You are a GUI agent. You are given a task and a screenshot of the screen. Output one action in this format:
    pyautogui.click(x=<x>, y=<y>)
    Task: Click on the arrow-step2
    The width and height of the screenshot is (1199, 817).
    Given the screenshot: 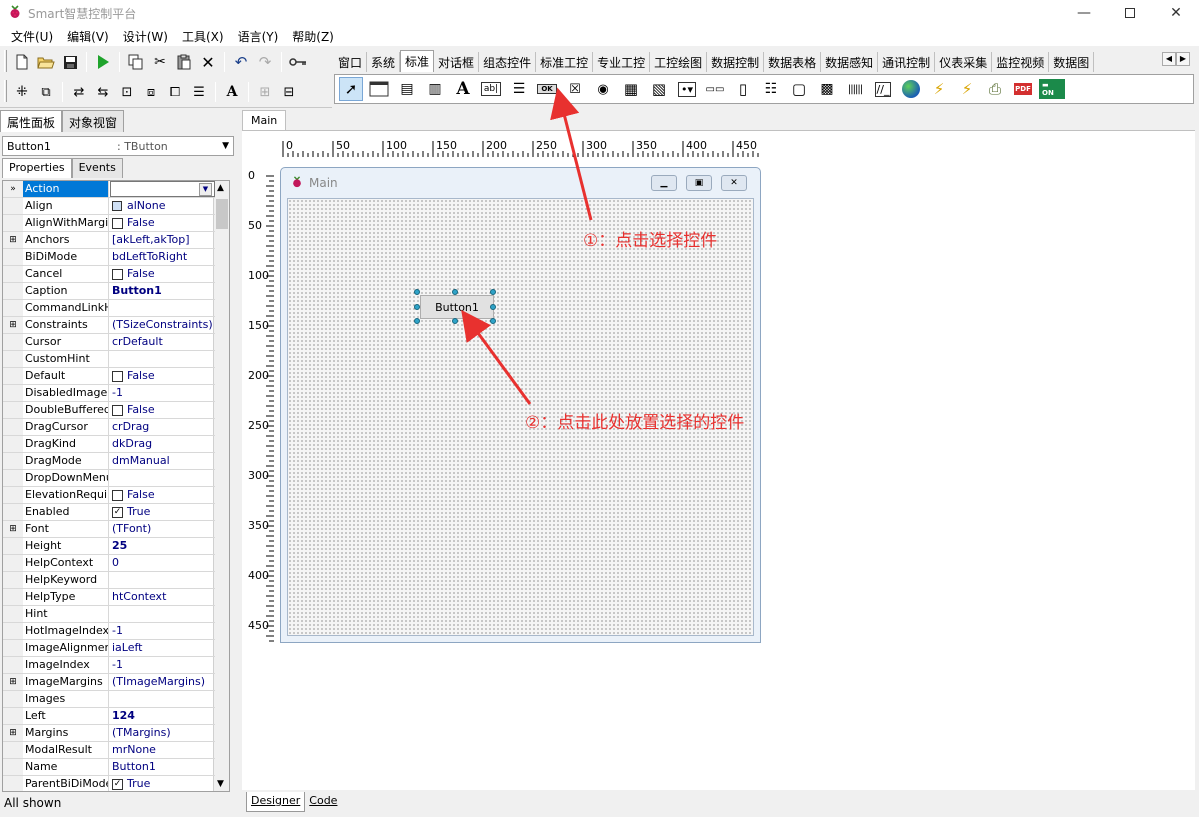 What is the action you would take?
    pyautogui.click(x=496, y=357)
    